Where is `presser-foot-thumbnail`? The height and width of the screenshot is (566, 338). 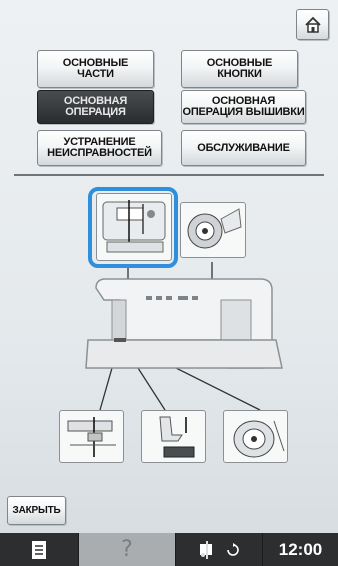
presser-foot-thumbnail is located at coordinates (173, 436).